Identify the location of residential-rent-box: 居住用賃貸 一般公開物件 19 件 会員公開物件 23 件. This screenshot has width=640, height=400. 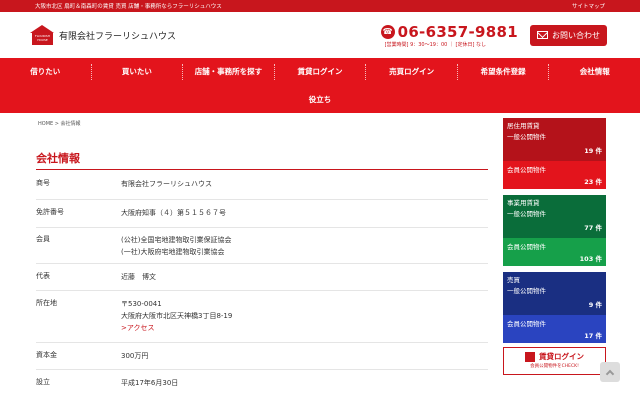
(554, 153).